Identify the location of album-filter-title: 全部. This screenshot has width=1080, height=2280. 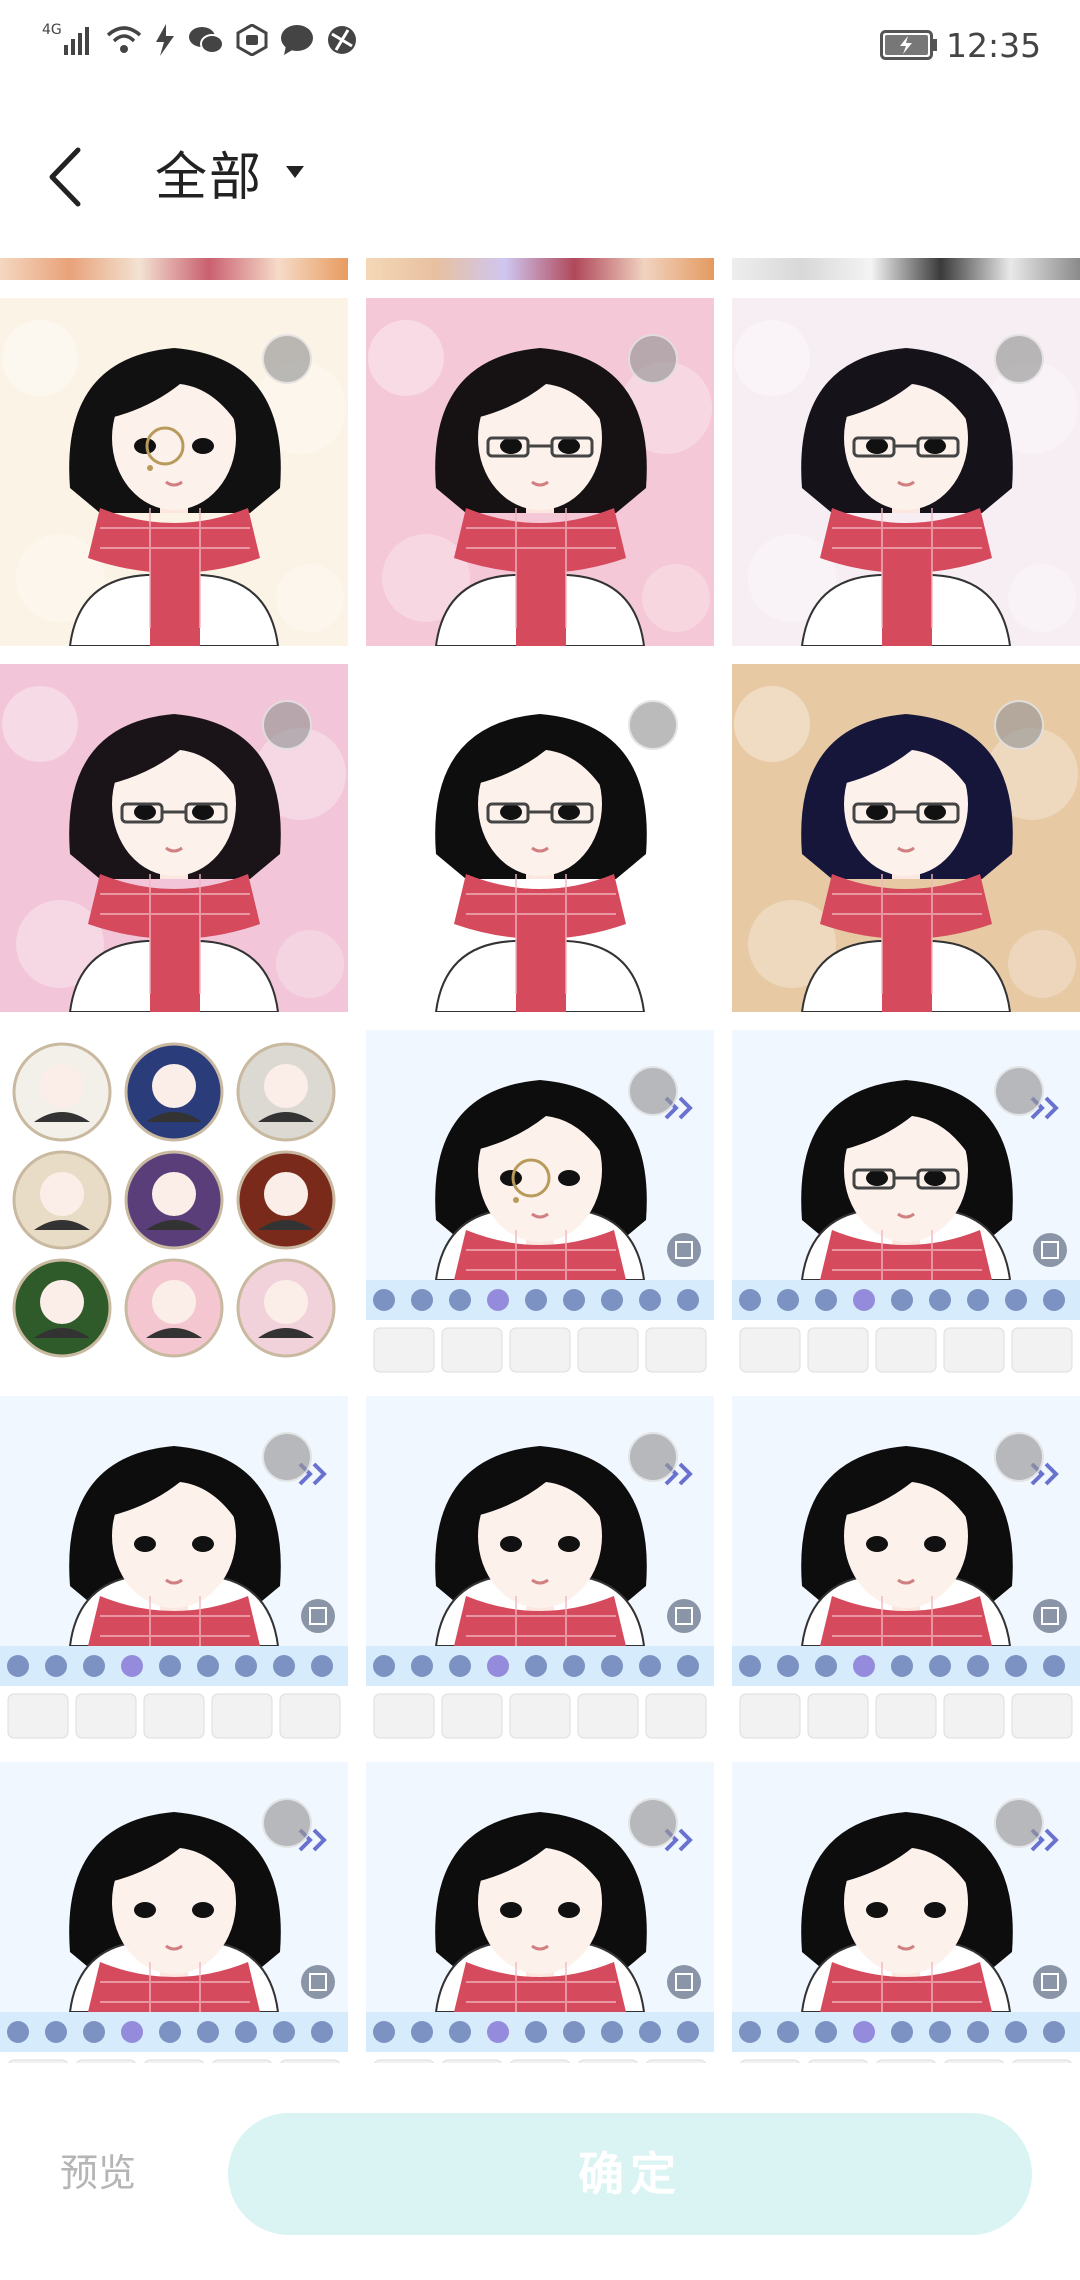
(209, 178).